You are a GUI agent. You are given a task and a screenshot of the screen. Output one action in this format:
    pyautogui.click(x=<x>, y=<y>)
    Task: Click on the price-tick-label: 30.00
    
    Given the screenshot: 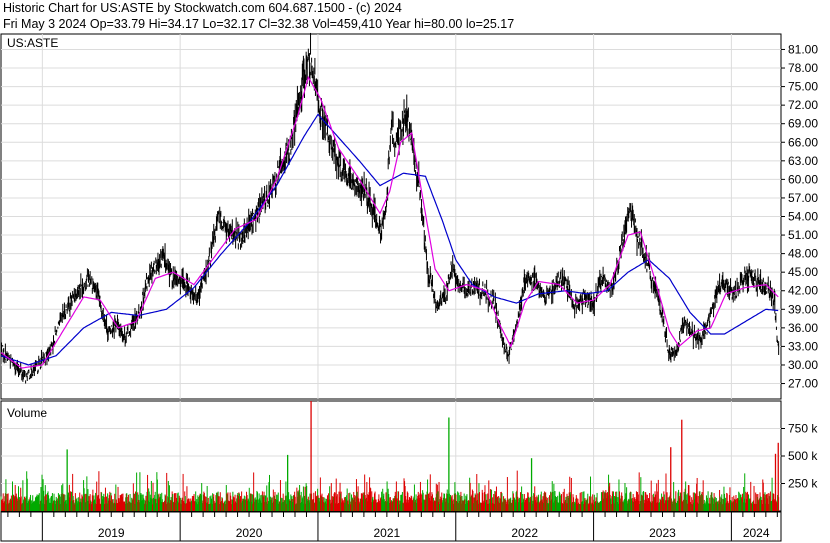 What is the action you would take?
    pyautogui.click(x=803, y=365)
    